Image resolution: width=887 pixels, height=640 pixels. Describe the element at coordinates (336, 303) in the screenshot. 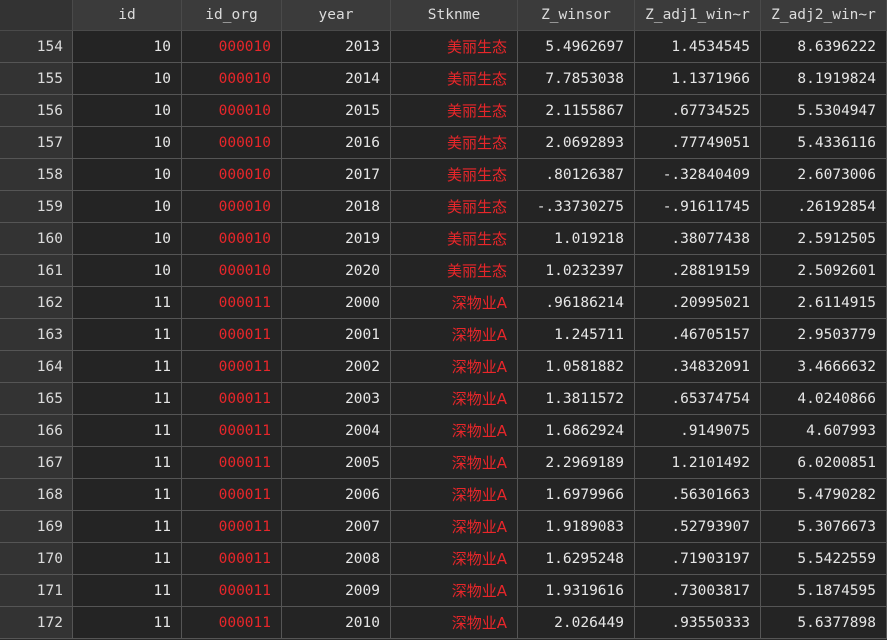

I see `cell-year: 2000` at that location.